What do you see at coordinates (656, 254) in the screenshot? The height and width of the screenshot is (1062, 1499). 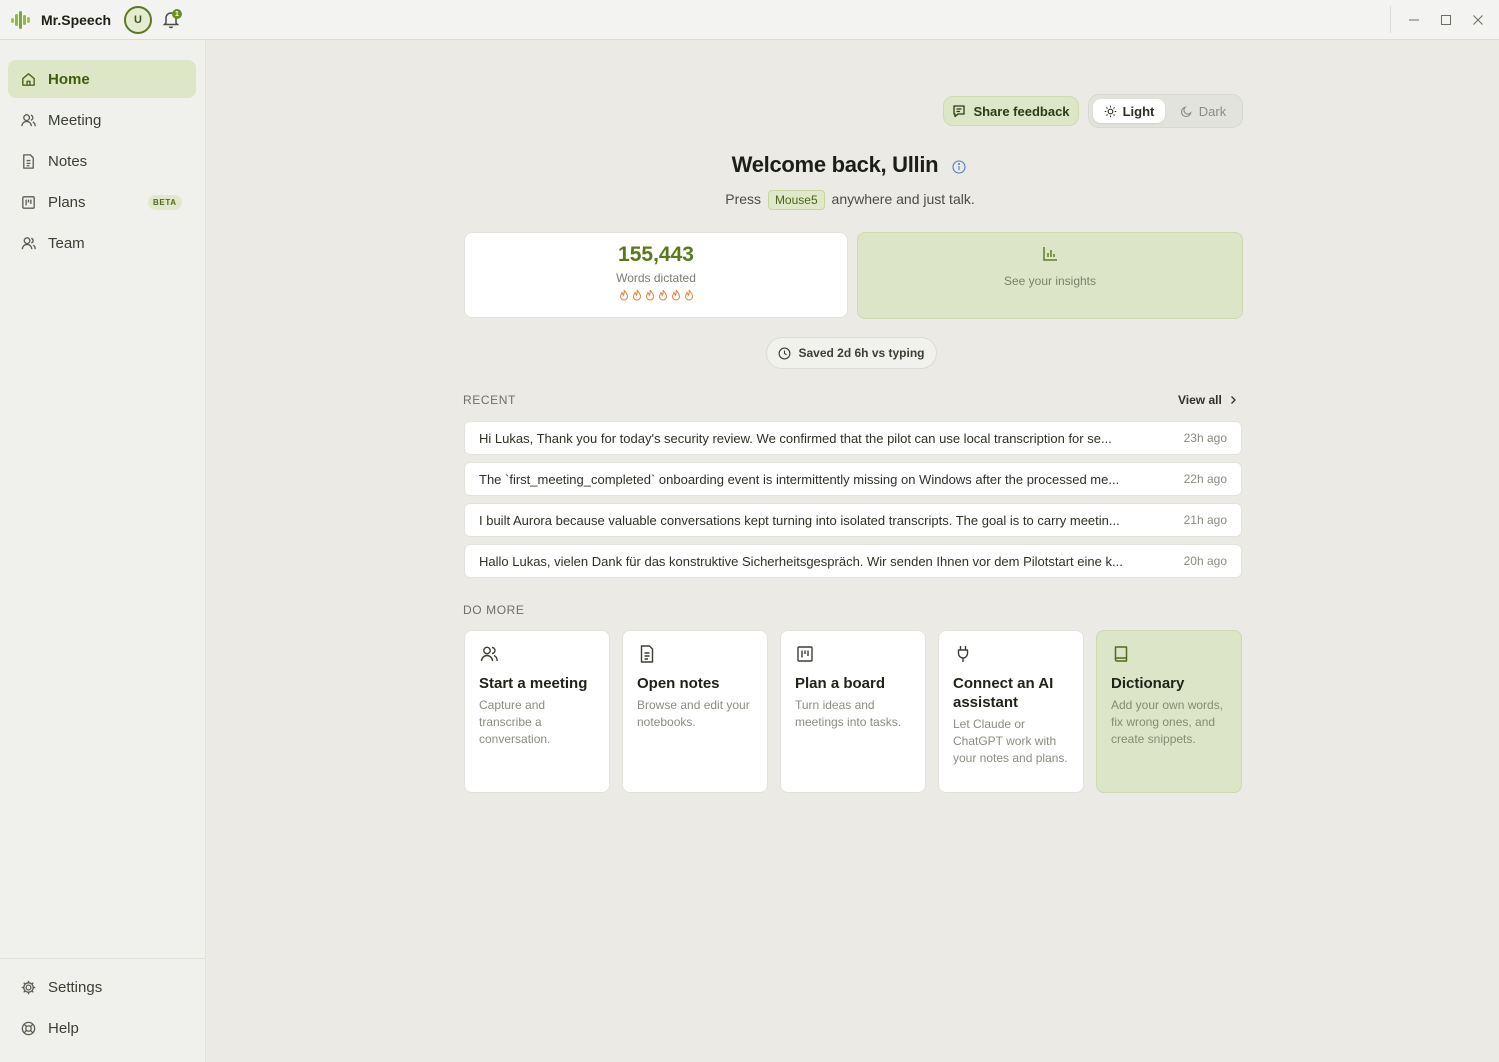 I see `words-dictated-value: 155,443` at bounding box center [656, 254].